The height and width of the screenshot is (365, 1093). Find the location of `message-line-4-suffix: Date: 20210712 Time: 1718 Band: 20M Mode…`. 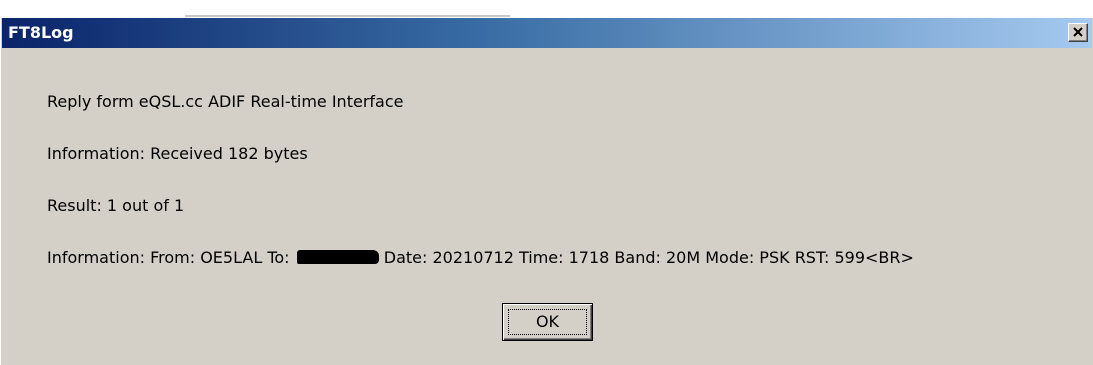

message-line-4-suffix: Date: 20210712 Time: 1718 Band: 20M Mode… is located at coordinates (648, 257).